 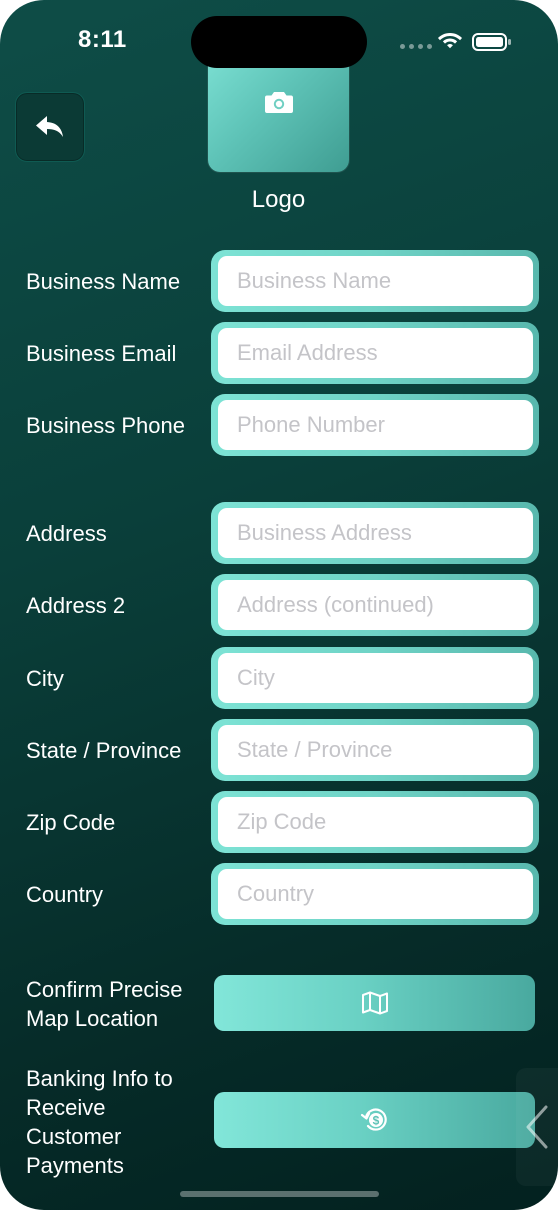 I want to click on business-phone-input, so click(x=375, y=425).